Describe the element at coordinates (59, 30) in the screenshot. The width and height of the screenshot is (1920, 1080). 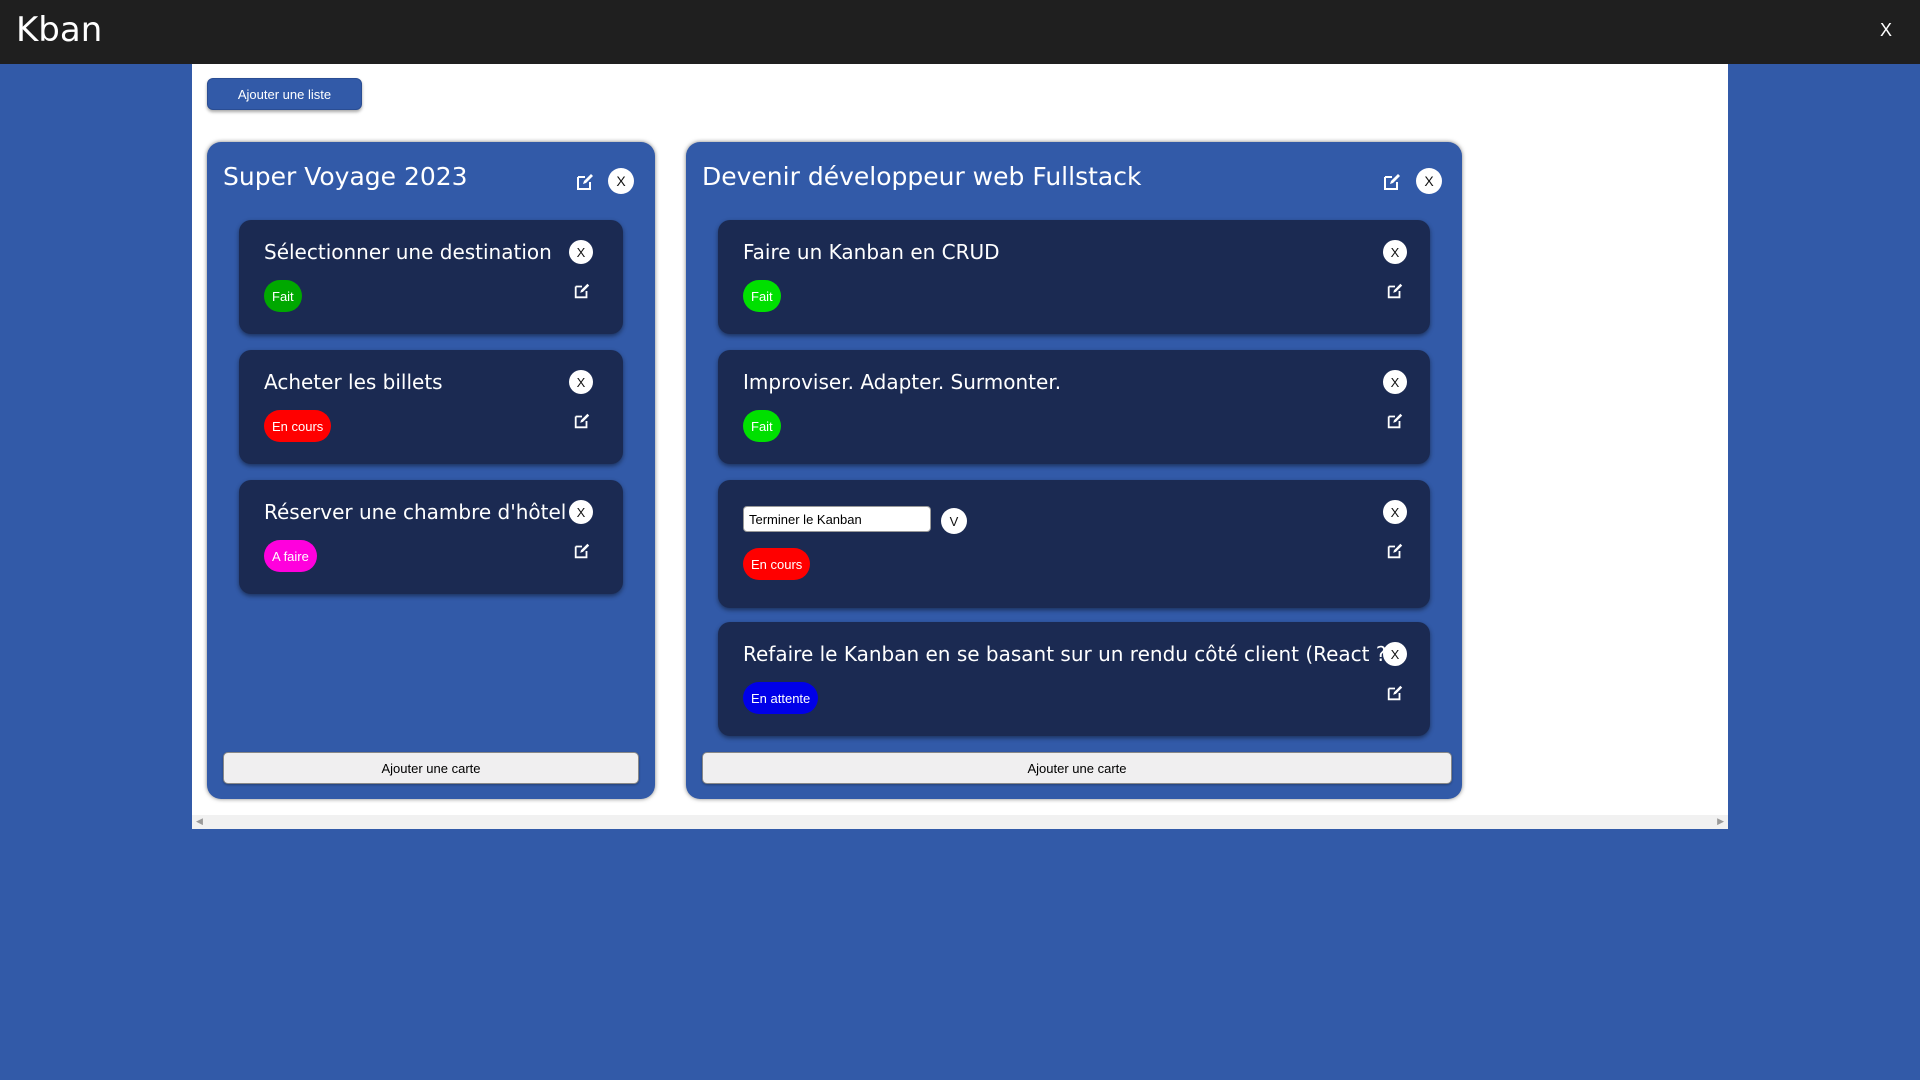
I see `app-title: Kban` at that location.